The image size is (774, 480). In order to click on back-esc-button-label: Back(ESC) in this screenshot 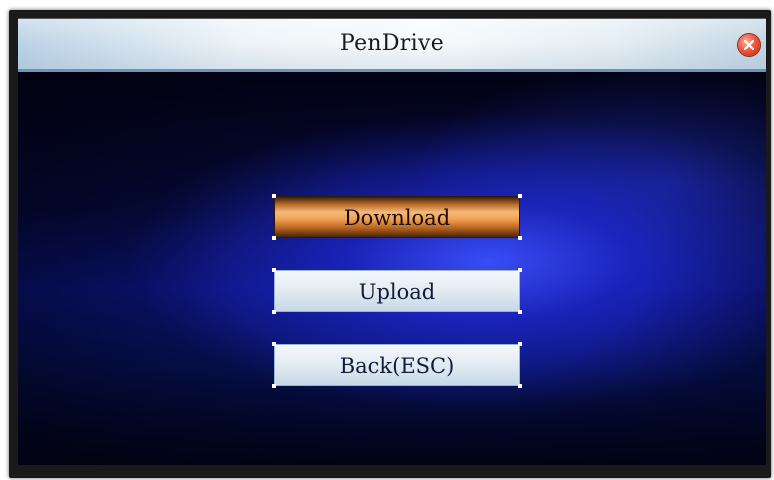, I will do `click(397, 366)`.